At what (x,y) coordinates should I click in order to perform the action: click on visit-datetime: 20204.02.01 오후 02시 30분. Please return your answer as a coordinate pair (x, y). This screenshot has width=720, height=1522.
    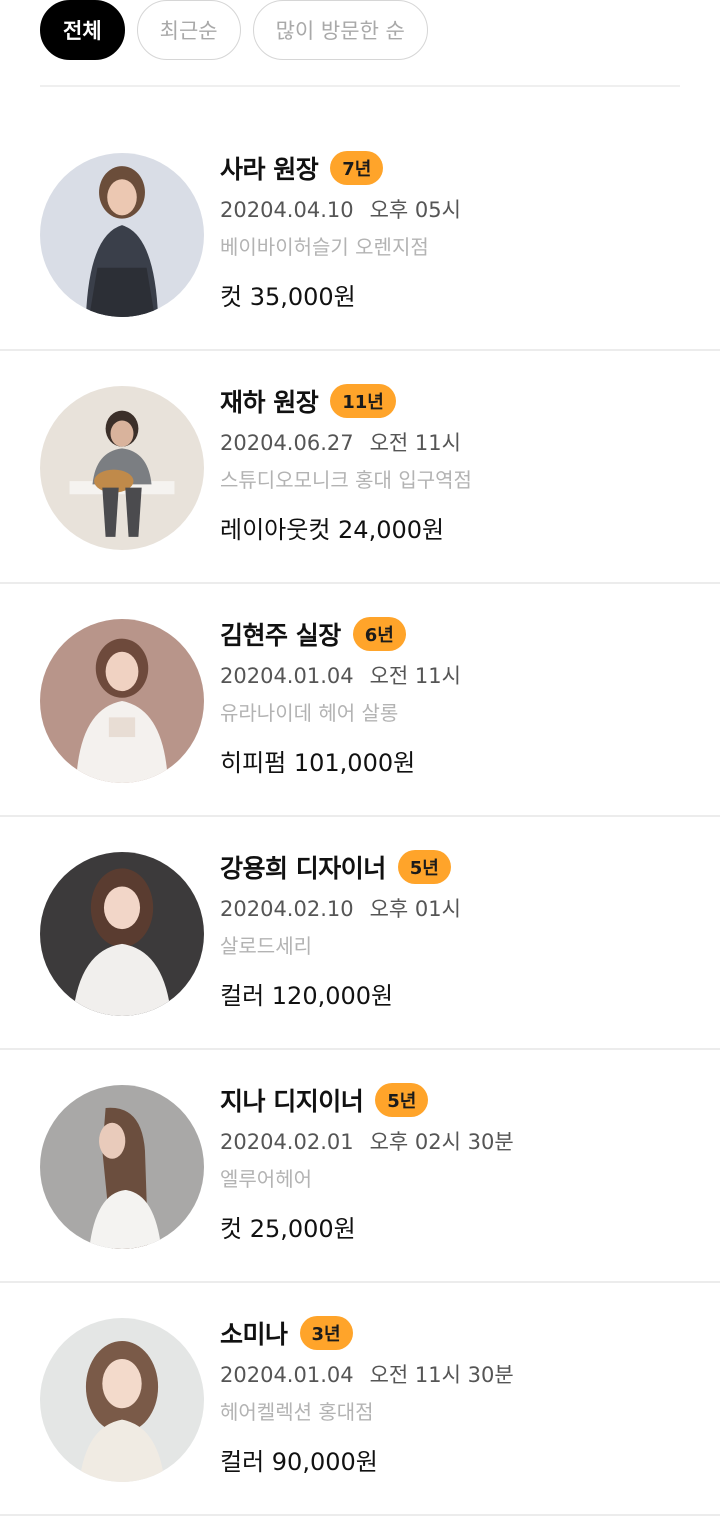
    Looking at the image, I should click on (367, 1142).